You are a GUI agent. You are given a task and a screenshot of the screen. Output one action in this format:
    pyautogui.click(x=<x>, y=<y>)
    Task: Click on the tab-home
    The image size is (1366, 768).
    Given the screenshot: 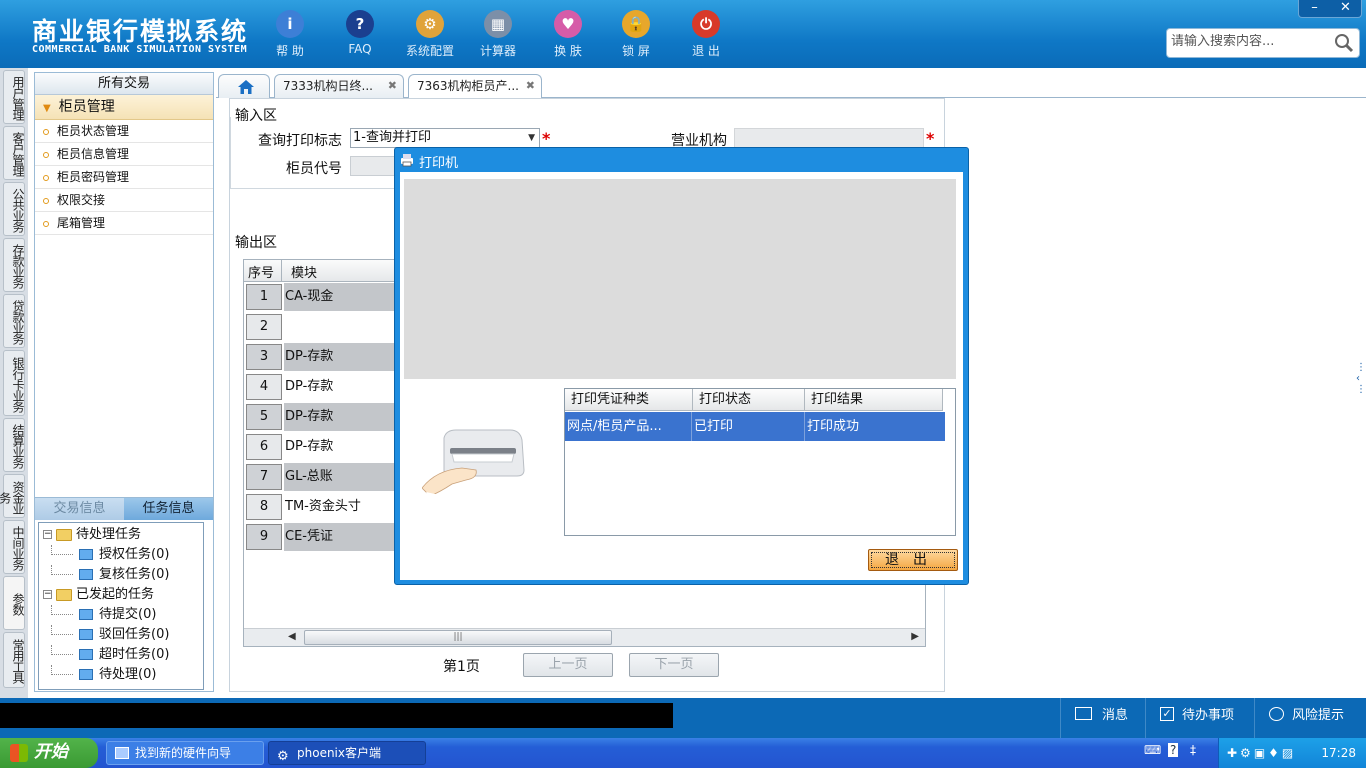 What is the action you would take?
    pyautogui.click(x=244, y=86)
    